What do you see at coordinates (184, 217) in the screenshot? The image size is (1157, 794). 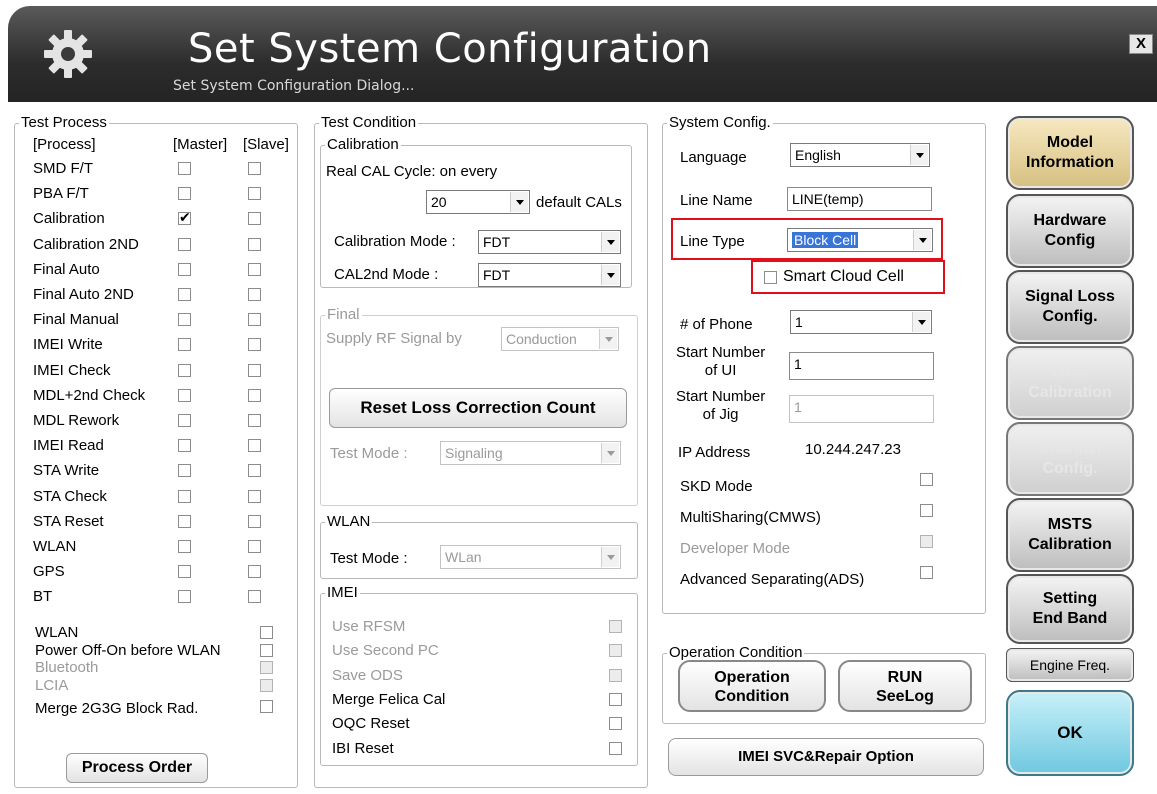 I see `master-checkbox: ✔` at bounding box center [184, 217].